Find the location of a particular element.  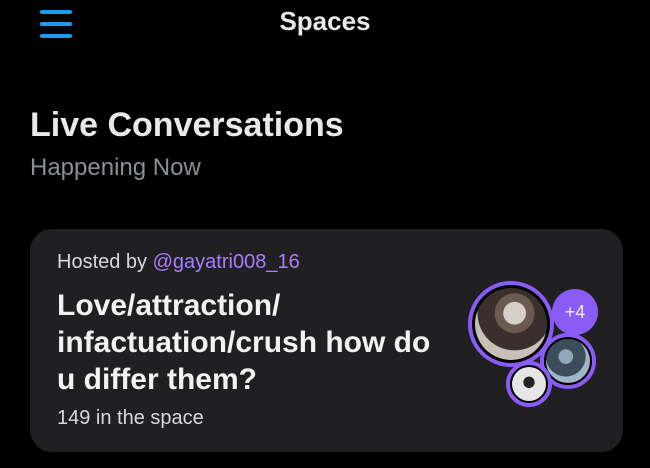

host-avatar is located at coordinates (511, 324).